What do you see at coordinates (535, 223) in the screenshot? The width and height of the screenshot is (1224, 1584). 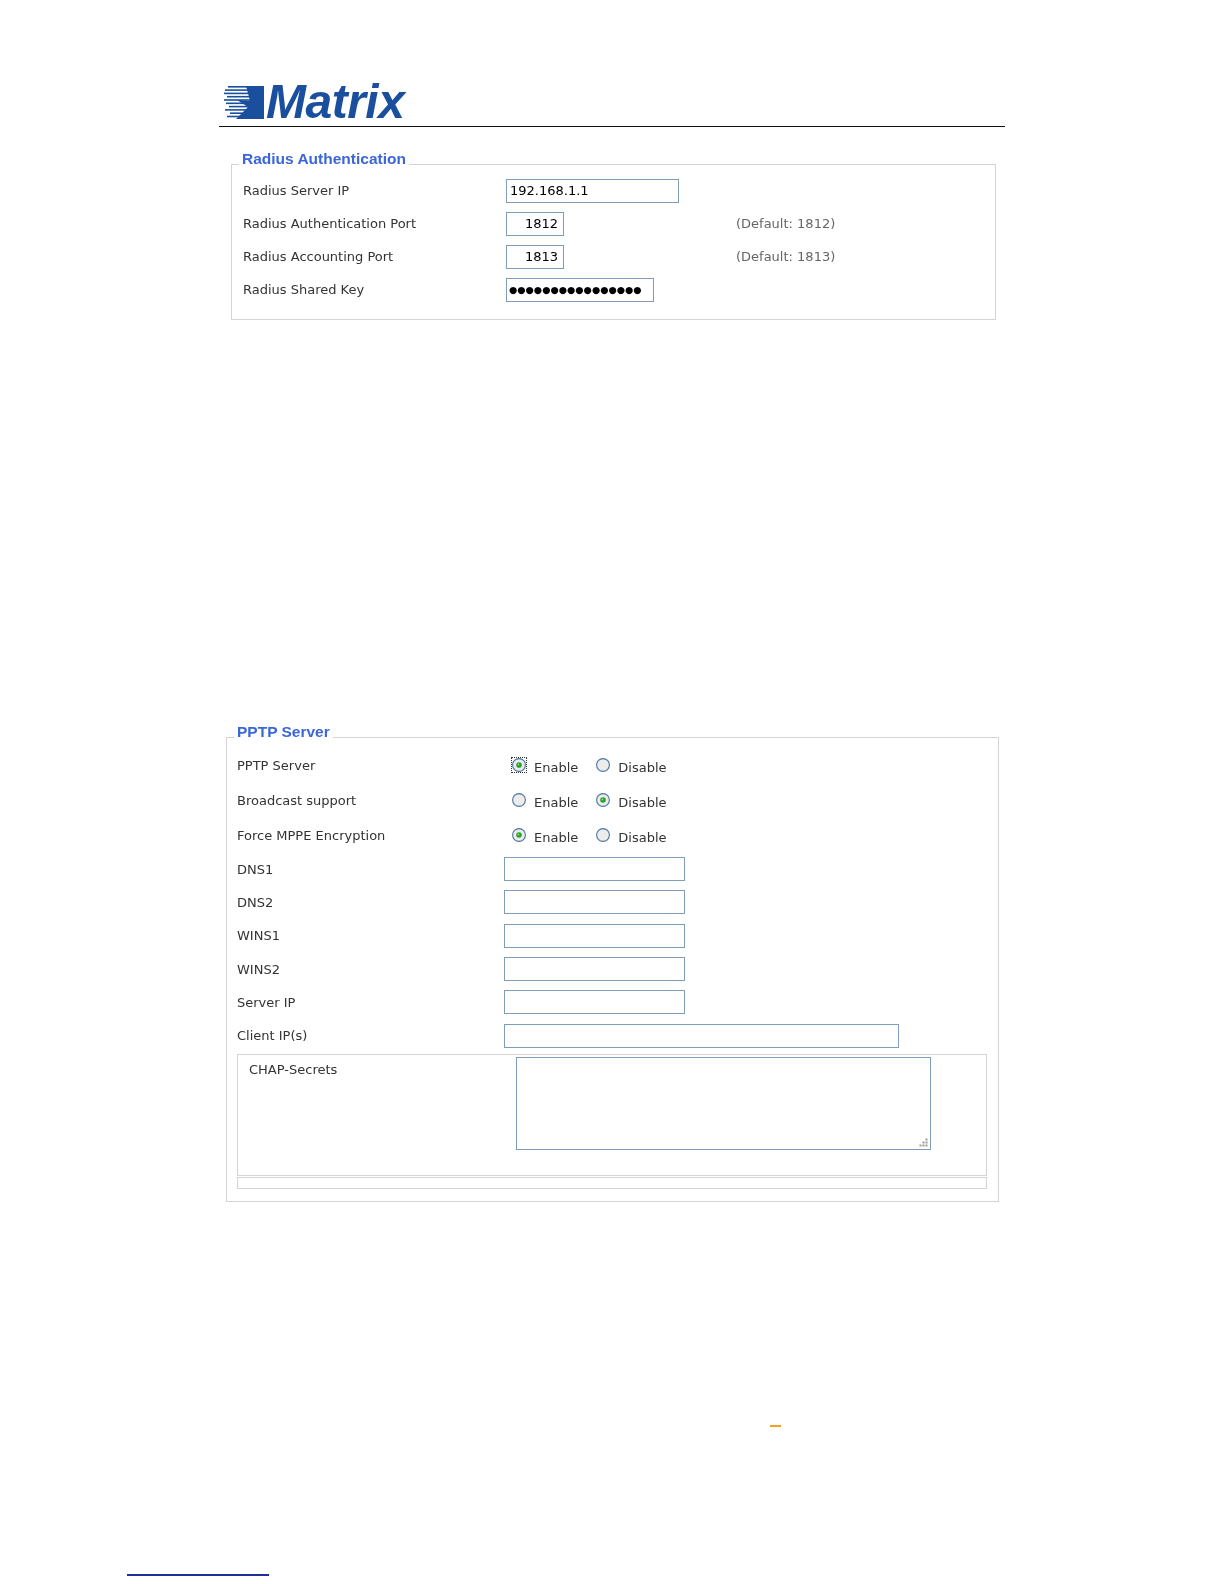 I see `input-field: 1812` at bounding box center [535, 223].